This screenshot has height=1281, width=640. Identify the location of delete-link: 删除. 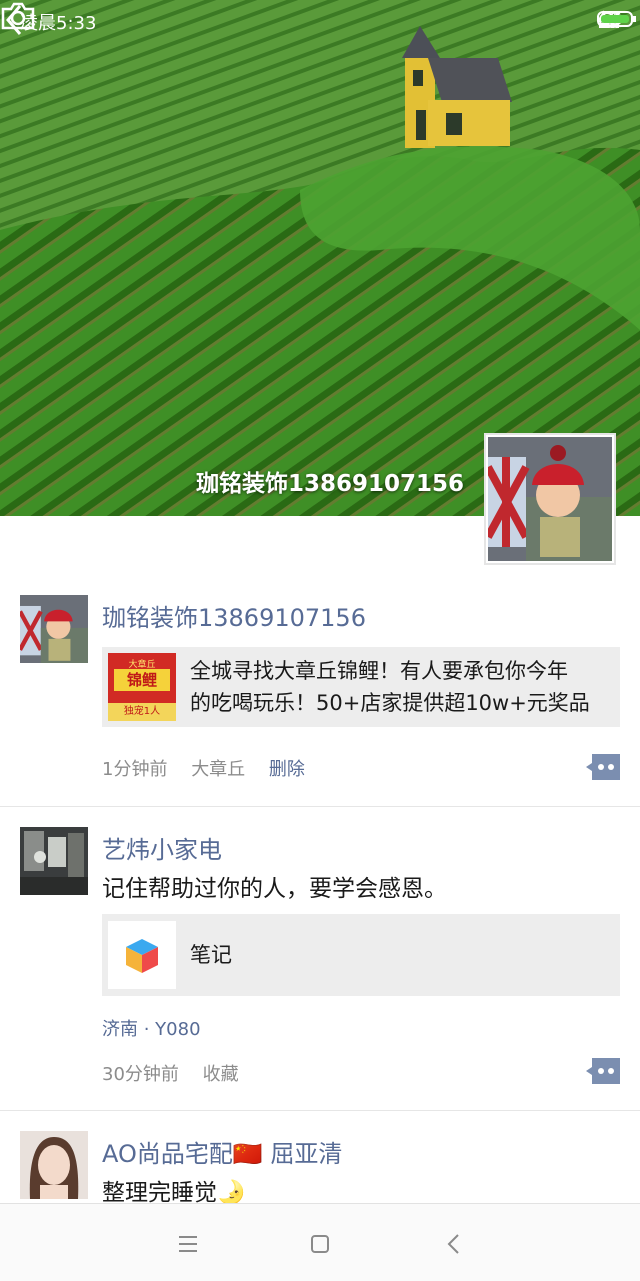
(287, 769).